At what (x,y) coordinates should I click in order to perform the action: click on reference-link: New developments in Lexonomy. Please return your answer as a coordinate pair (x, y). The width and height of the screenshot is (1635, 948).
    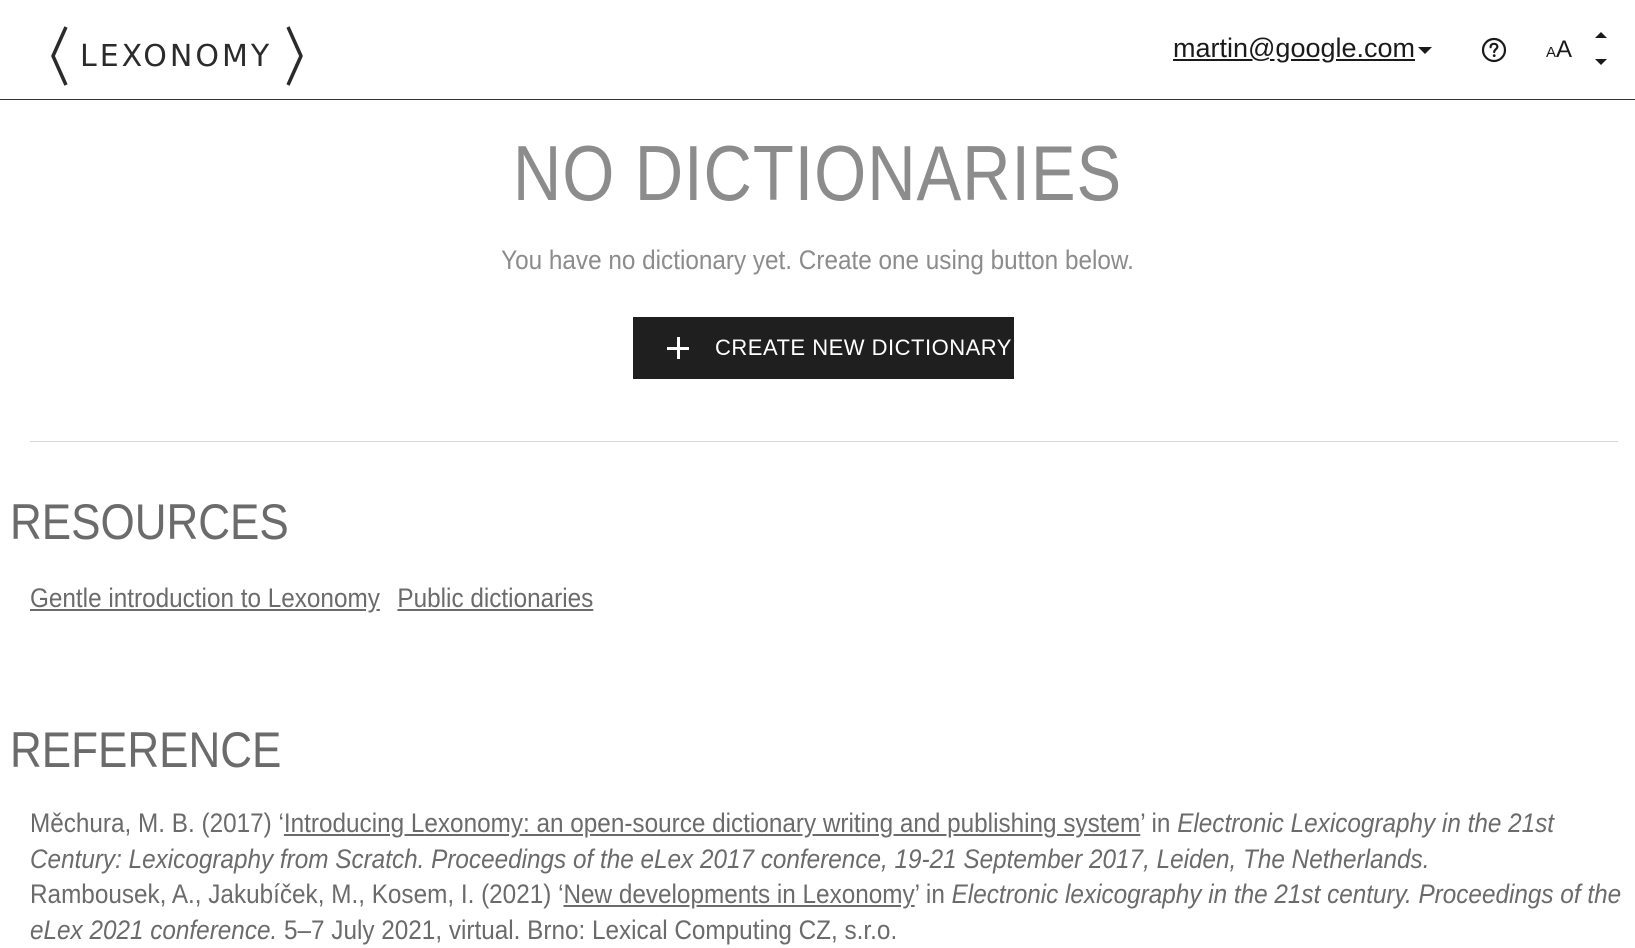
    Looking at the image, I should click on (738, 894).